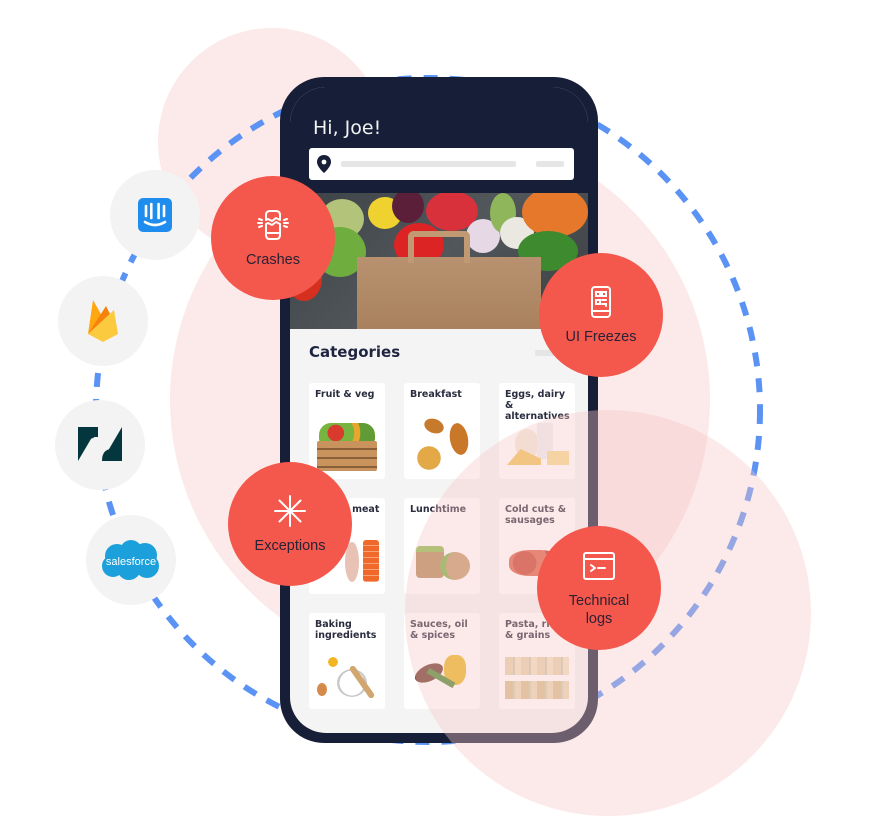 This screenshot has width=880, height=820. I want to click on cracked-phone-icon, so click(273, 225).